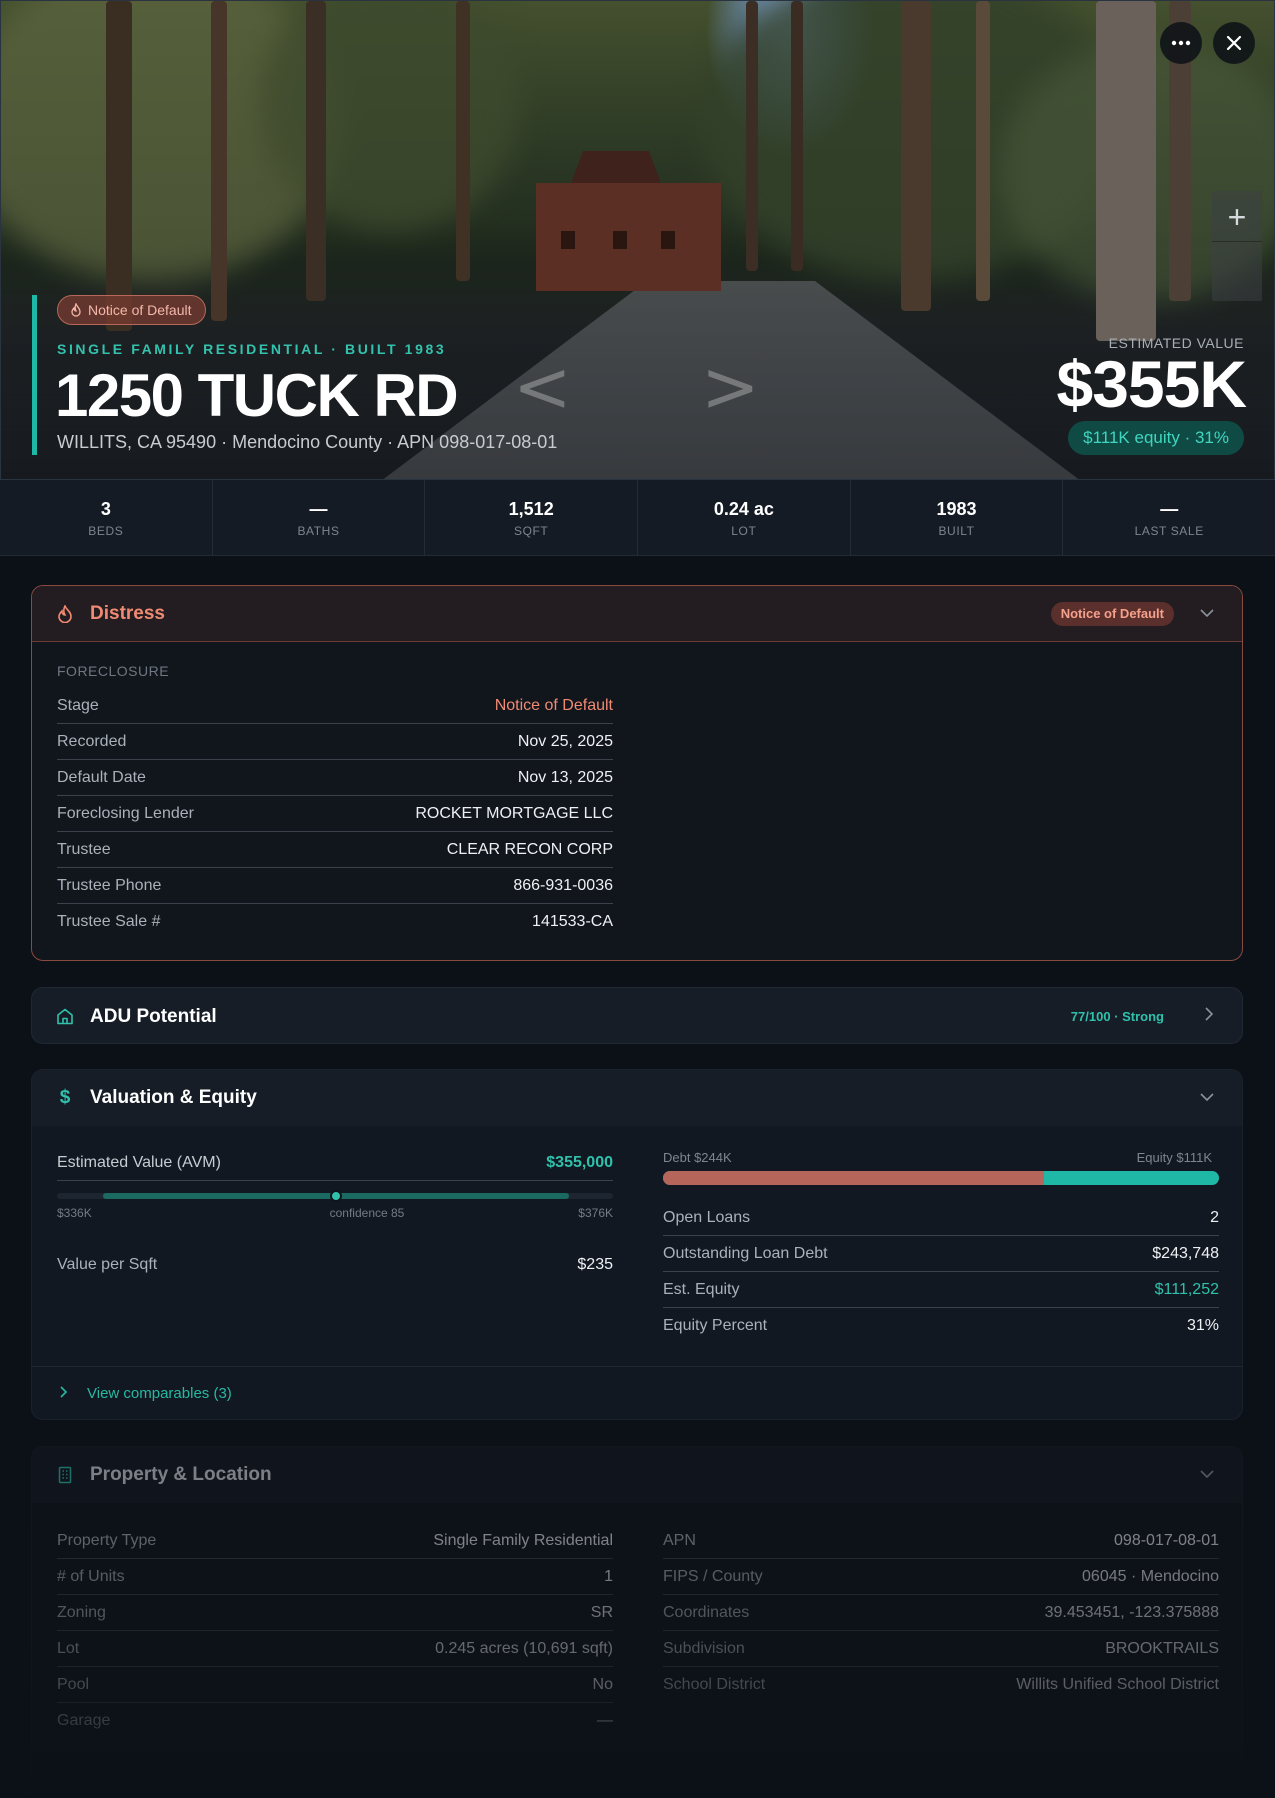  What do you see at coordinates (252, 349) in the screenshot?
I see `property-subtitle: SINGLE FAMILY RESIDENTIAL · BUILT 1983` at bounding box center [252, 349].